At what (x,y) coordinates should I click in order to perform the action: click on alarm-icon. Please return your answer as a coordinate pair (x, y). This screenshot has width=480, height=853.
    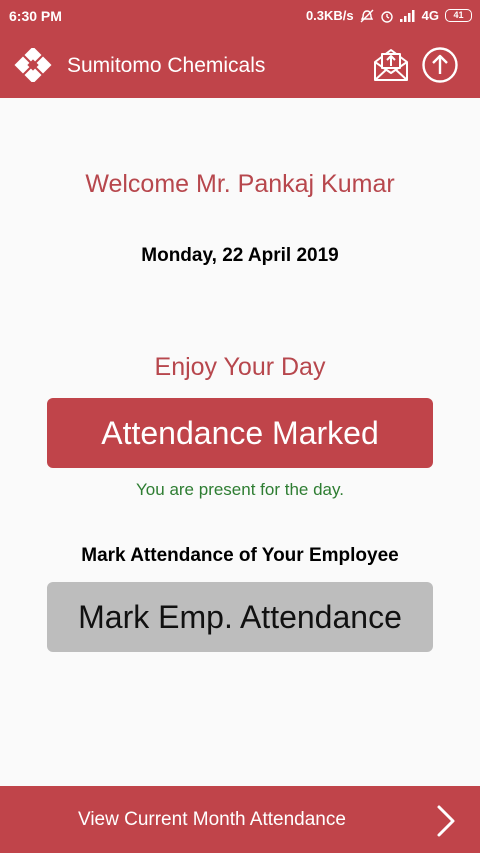
    Looking at the image, I should click on (386, 16).